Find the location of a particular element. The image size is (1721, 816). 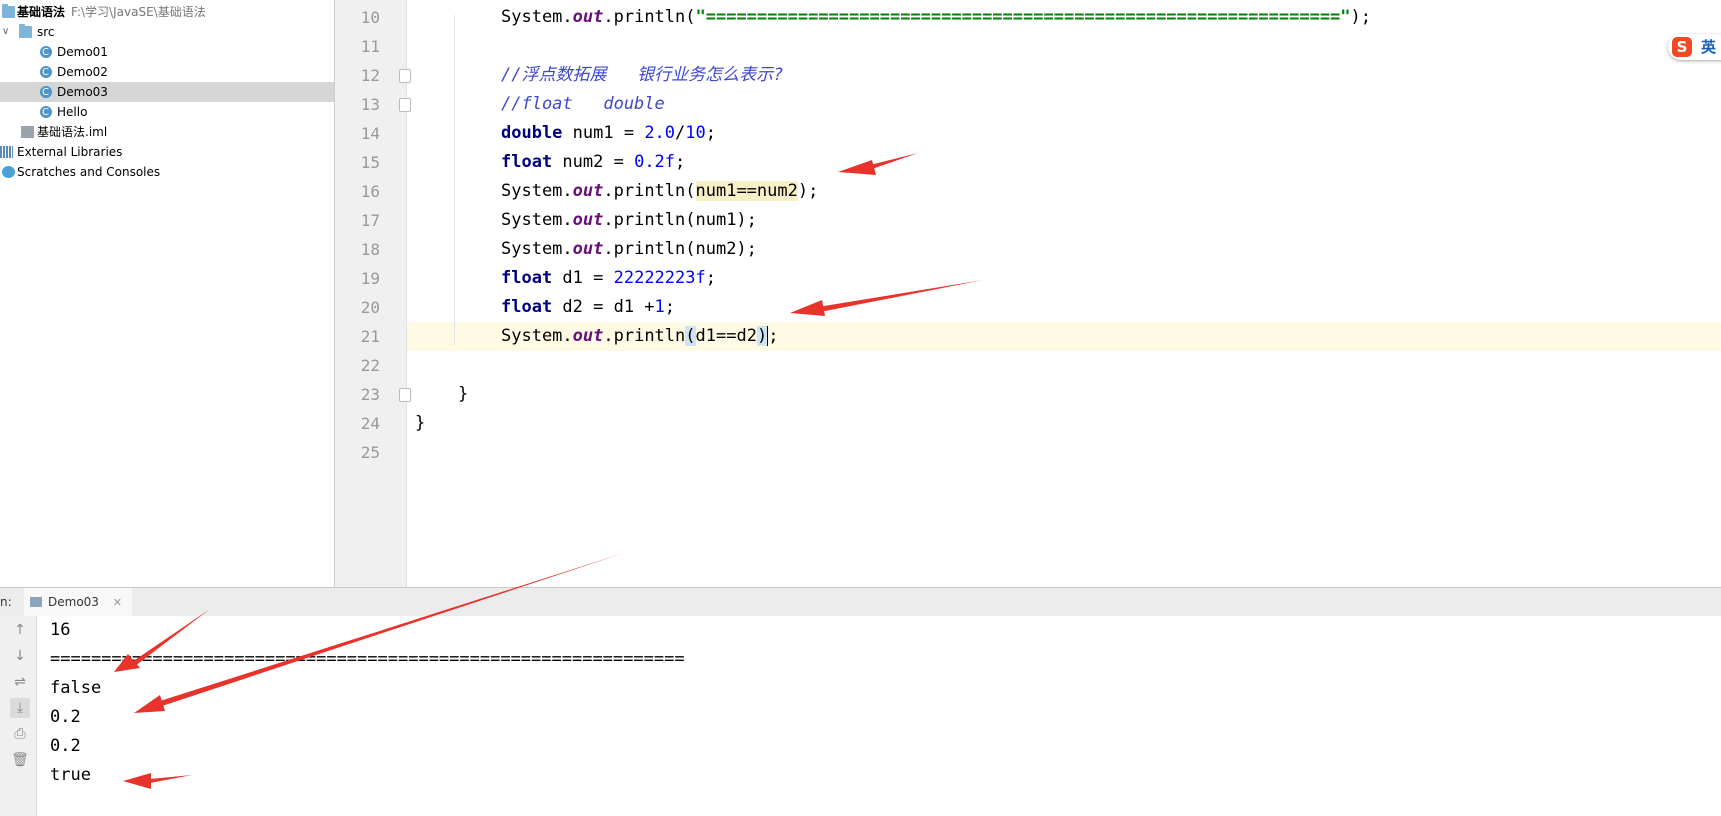

tree-item-root: 基础语法 F:\学习\JavaSE\基础语法 is located at coordinates (167, 12).